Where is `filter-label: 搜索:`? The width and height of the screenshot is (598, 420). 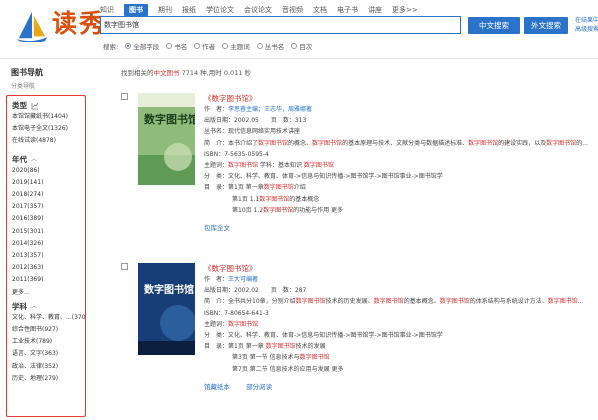 filter-label: 搜索: is located at coordinates (111, 47).